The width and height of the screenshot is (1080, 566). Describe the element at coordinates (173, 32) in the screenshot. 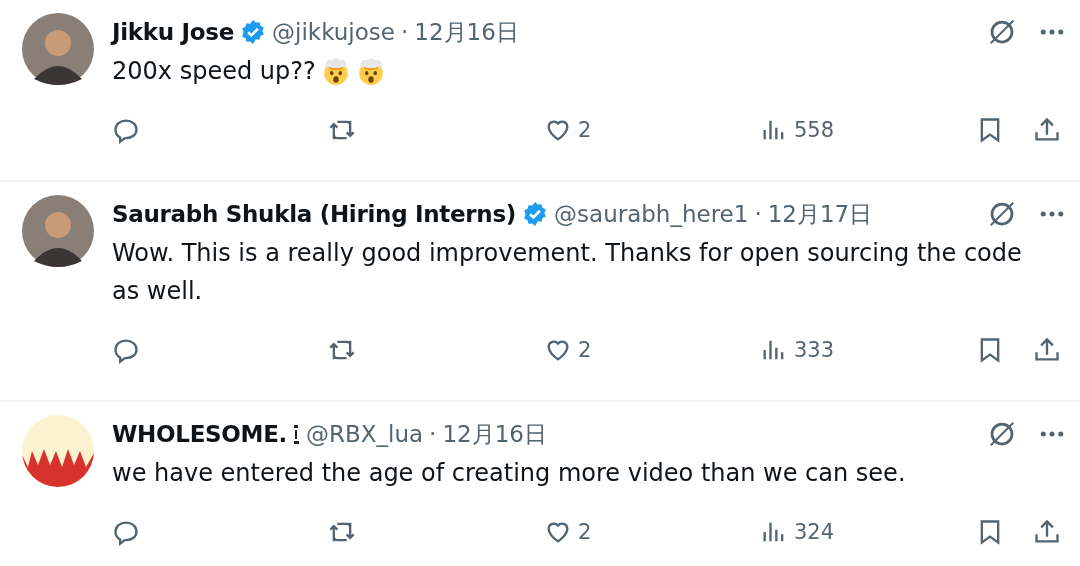

I see `author-name: Jikku Jose` at that location.